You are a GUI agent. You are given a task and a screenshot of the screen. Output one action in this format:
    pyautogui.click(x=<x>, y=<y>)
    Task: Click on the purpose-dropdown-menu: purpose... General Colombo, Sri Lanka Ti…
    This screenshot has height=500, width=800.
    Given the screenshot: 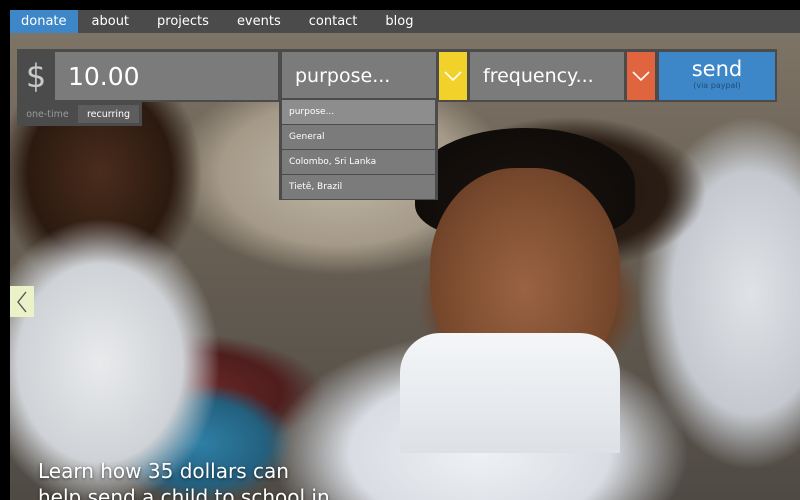 What is the action you would take?
    pyautogui.click(x=358, y=149)
    